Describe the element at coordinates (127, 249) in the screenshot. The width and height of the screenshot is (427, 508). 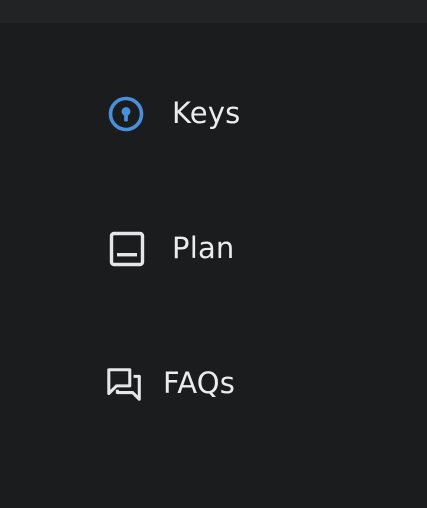
I see `plan-panel-icon` at that location.